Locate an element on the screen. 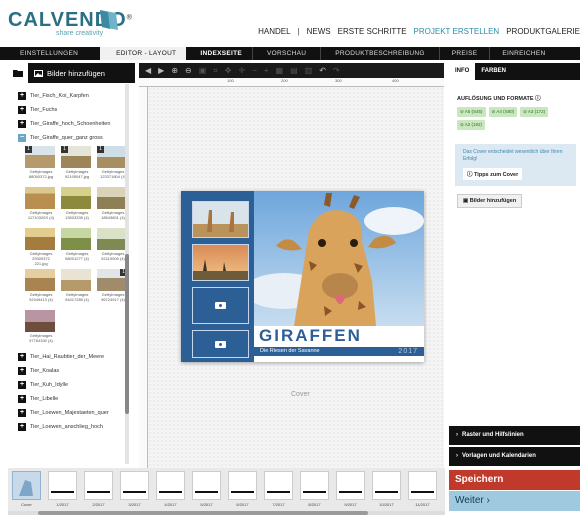 Image resolution: width=580 pixels, height=517 pixels. undo-icon: ↶ is located at coordinates (322, 70).